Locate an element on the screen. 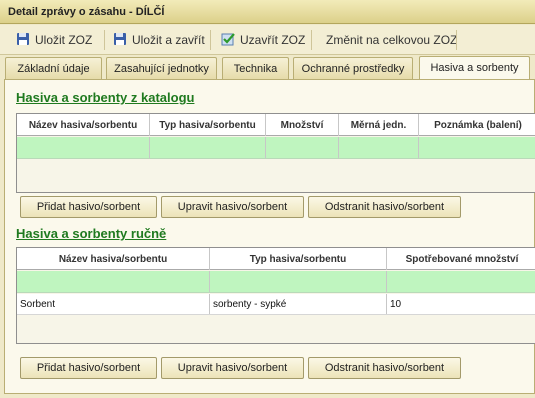 This screenshot has width=535, height=398. catalog-new-row is located at coordinates (276, 148).